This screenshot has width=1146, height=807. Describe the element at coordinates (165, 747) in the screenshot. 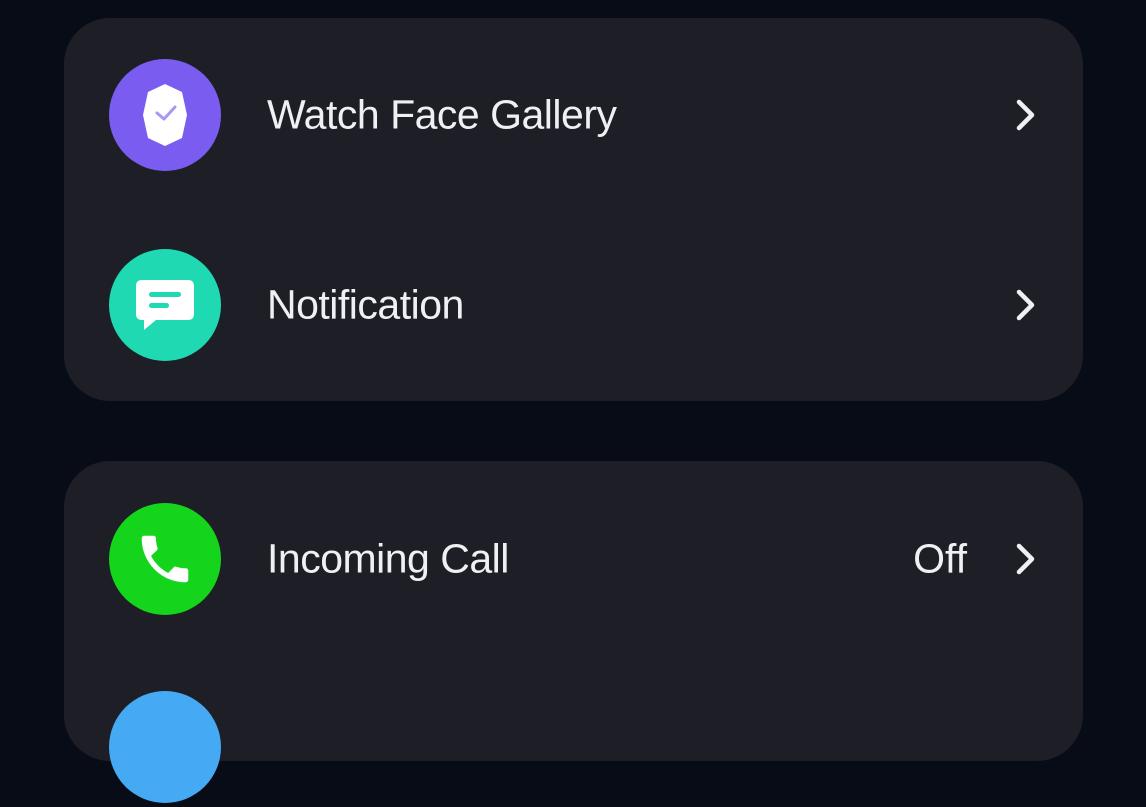

I see `circle-icon` at that location.